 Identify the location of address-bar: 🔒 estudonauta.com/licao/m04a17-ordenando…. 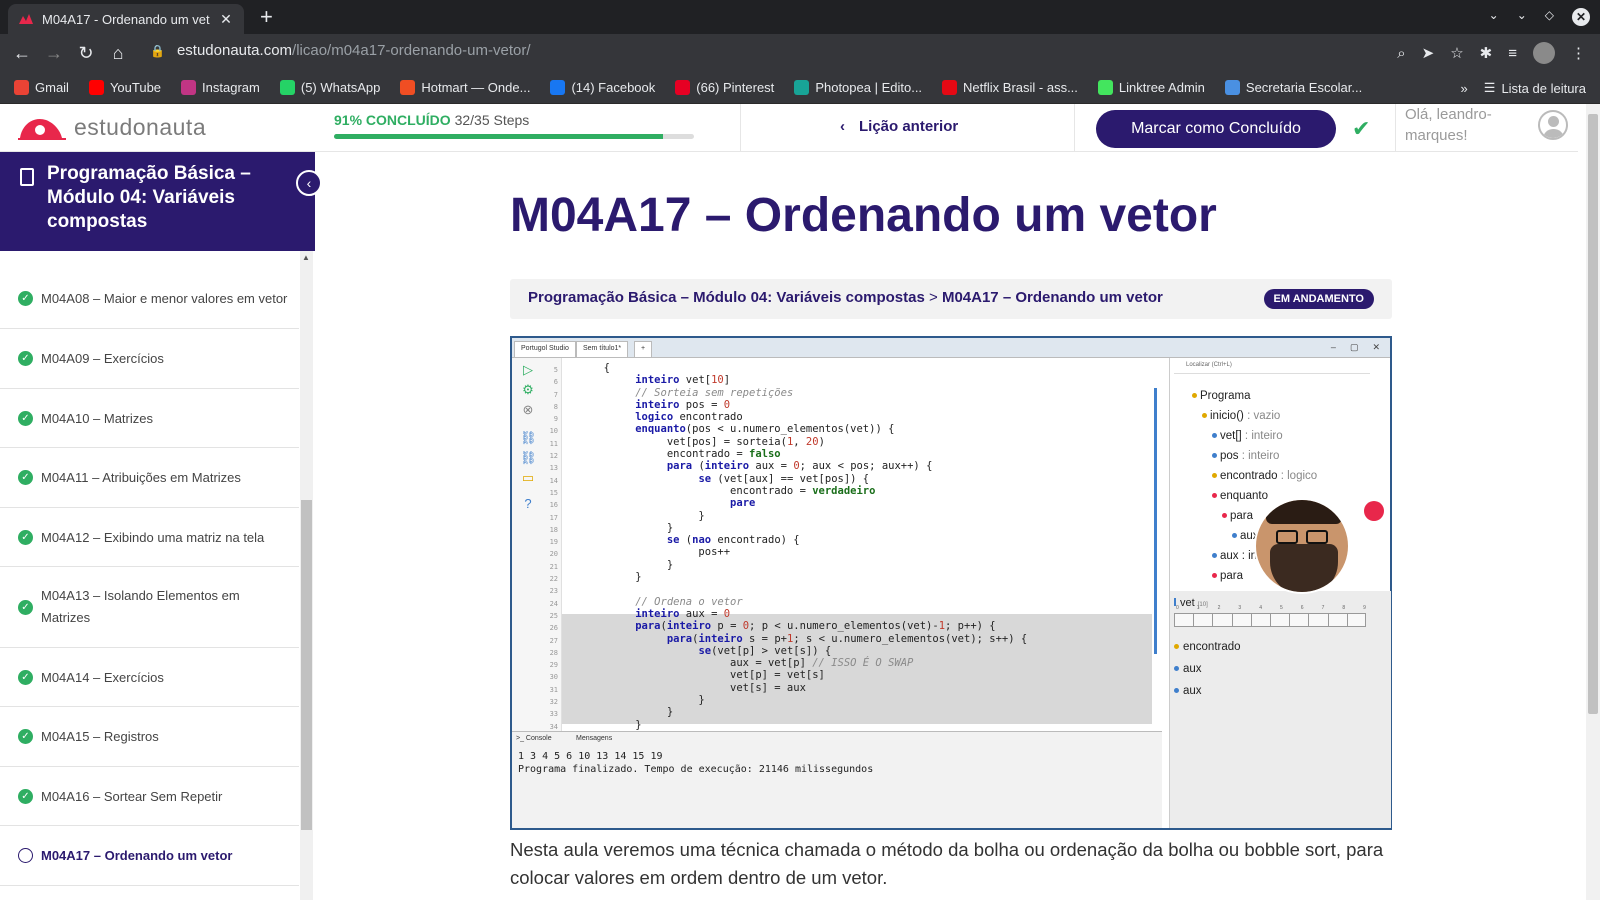
(340, 50).